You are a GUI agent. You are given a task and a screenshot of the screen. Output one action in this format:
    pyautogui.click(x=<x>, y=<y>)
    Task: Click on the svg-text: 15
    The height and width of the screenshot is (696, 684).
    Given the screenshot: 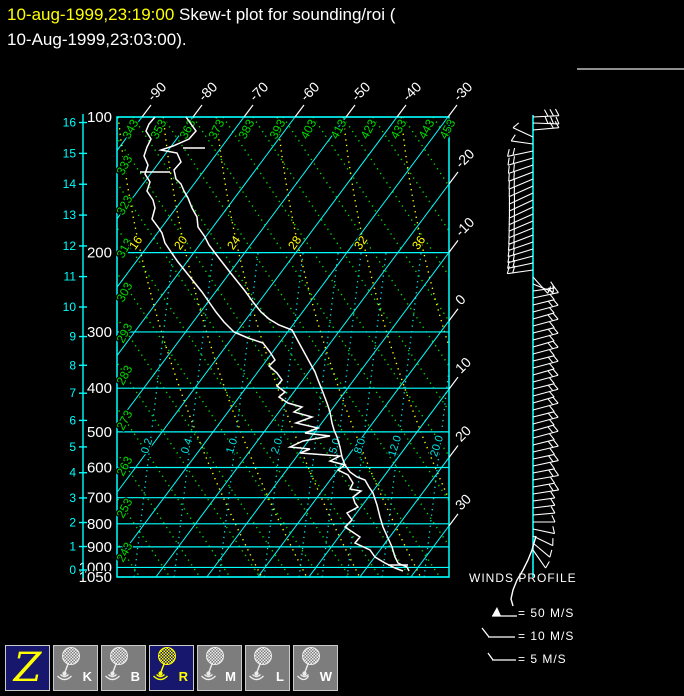 What is the action you would take?
    pyautogui.click(x=70, y=153)
    